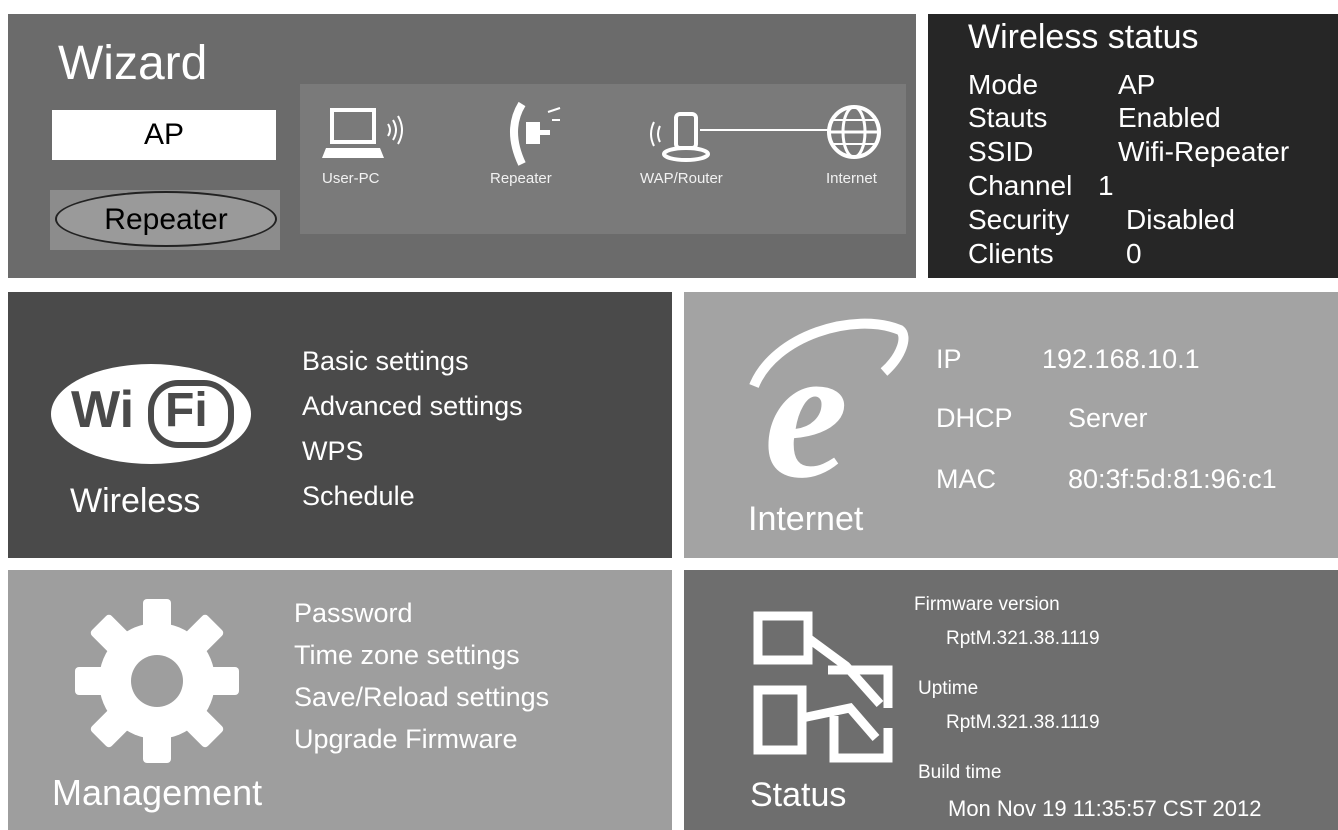 The height and width of the screenshot is (830, 1338). Describe the element at coordinates (695, 137) in the screenshot. I see `router-icon` at that location.